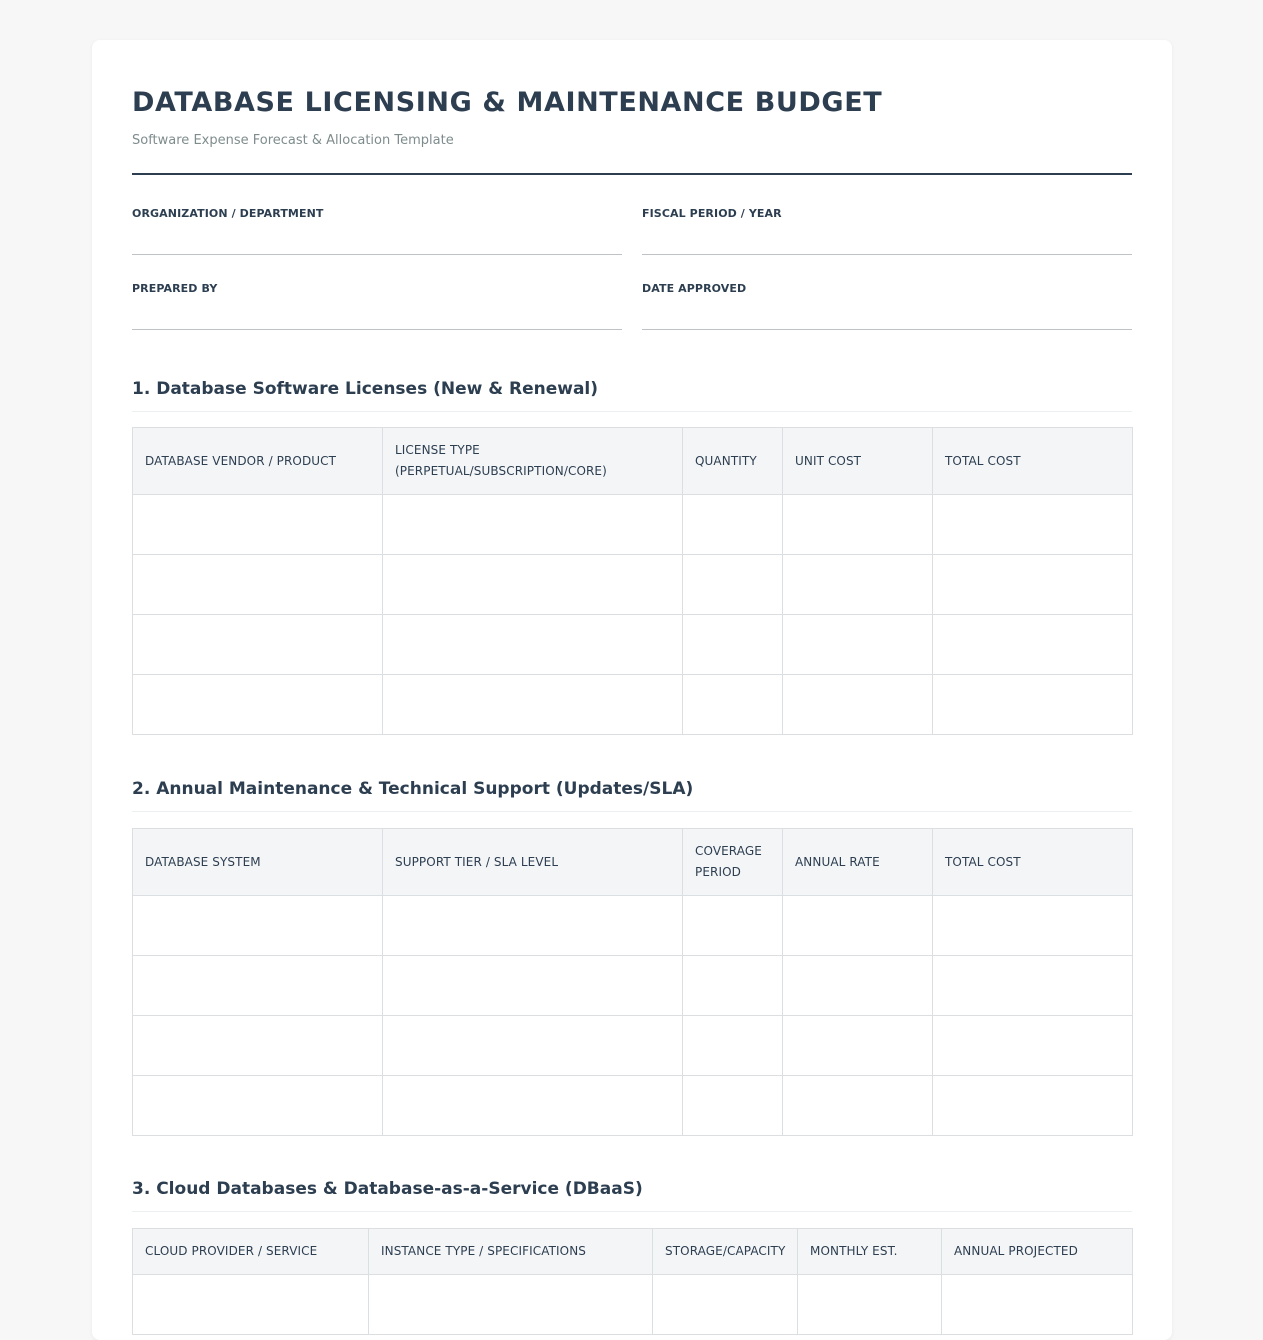 This screenshot has width=1263, height=1340. What do you see at coordinates (694, 288) in the screenshot?
I see `date-approved-label: DATE APPROVED` at bounding box center [694, 288].